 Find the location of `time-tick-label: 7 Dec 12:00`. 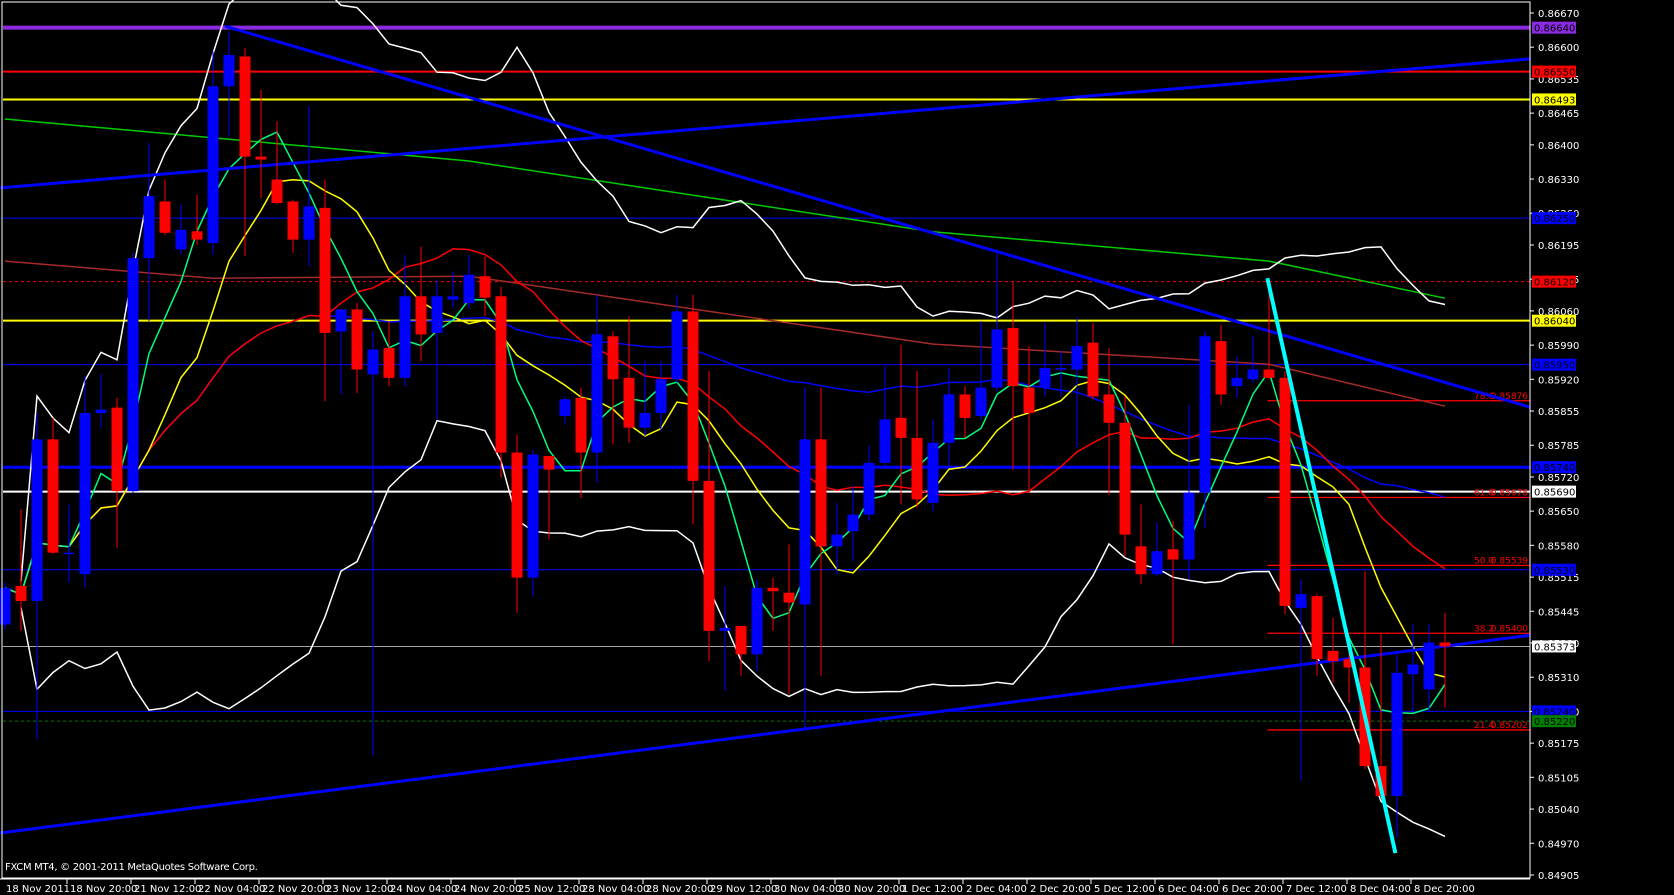

time-tick-label: 7 Dec 12:00 is located at coordinates (1316, 889).